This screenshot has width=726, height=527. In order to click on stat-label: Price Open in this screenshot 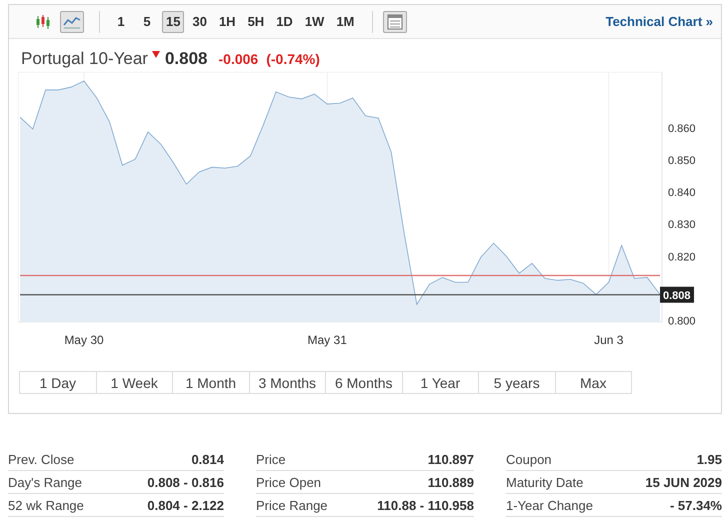, I will do `click(289, 482)`.